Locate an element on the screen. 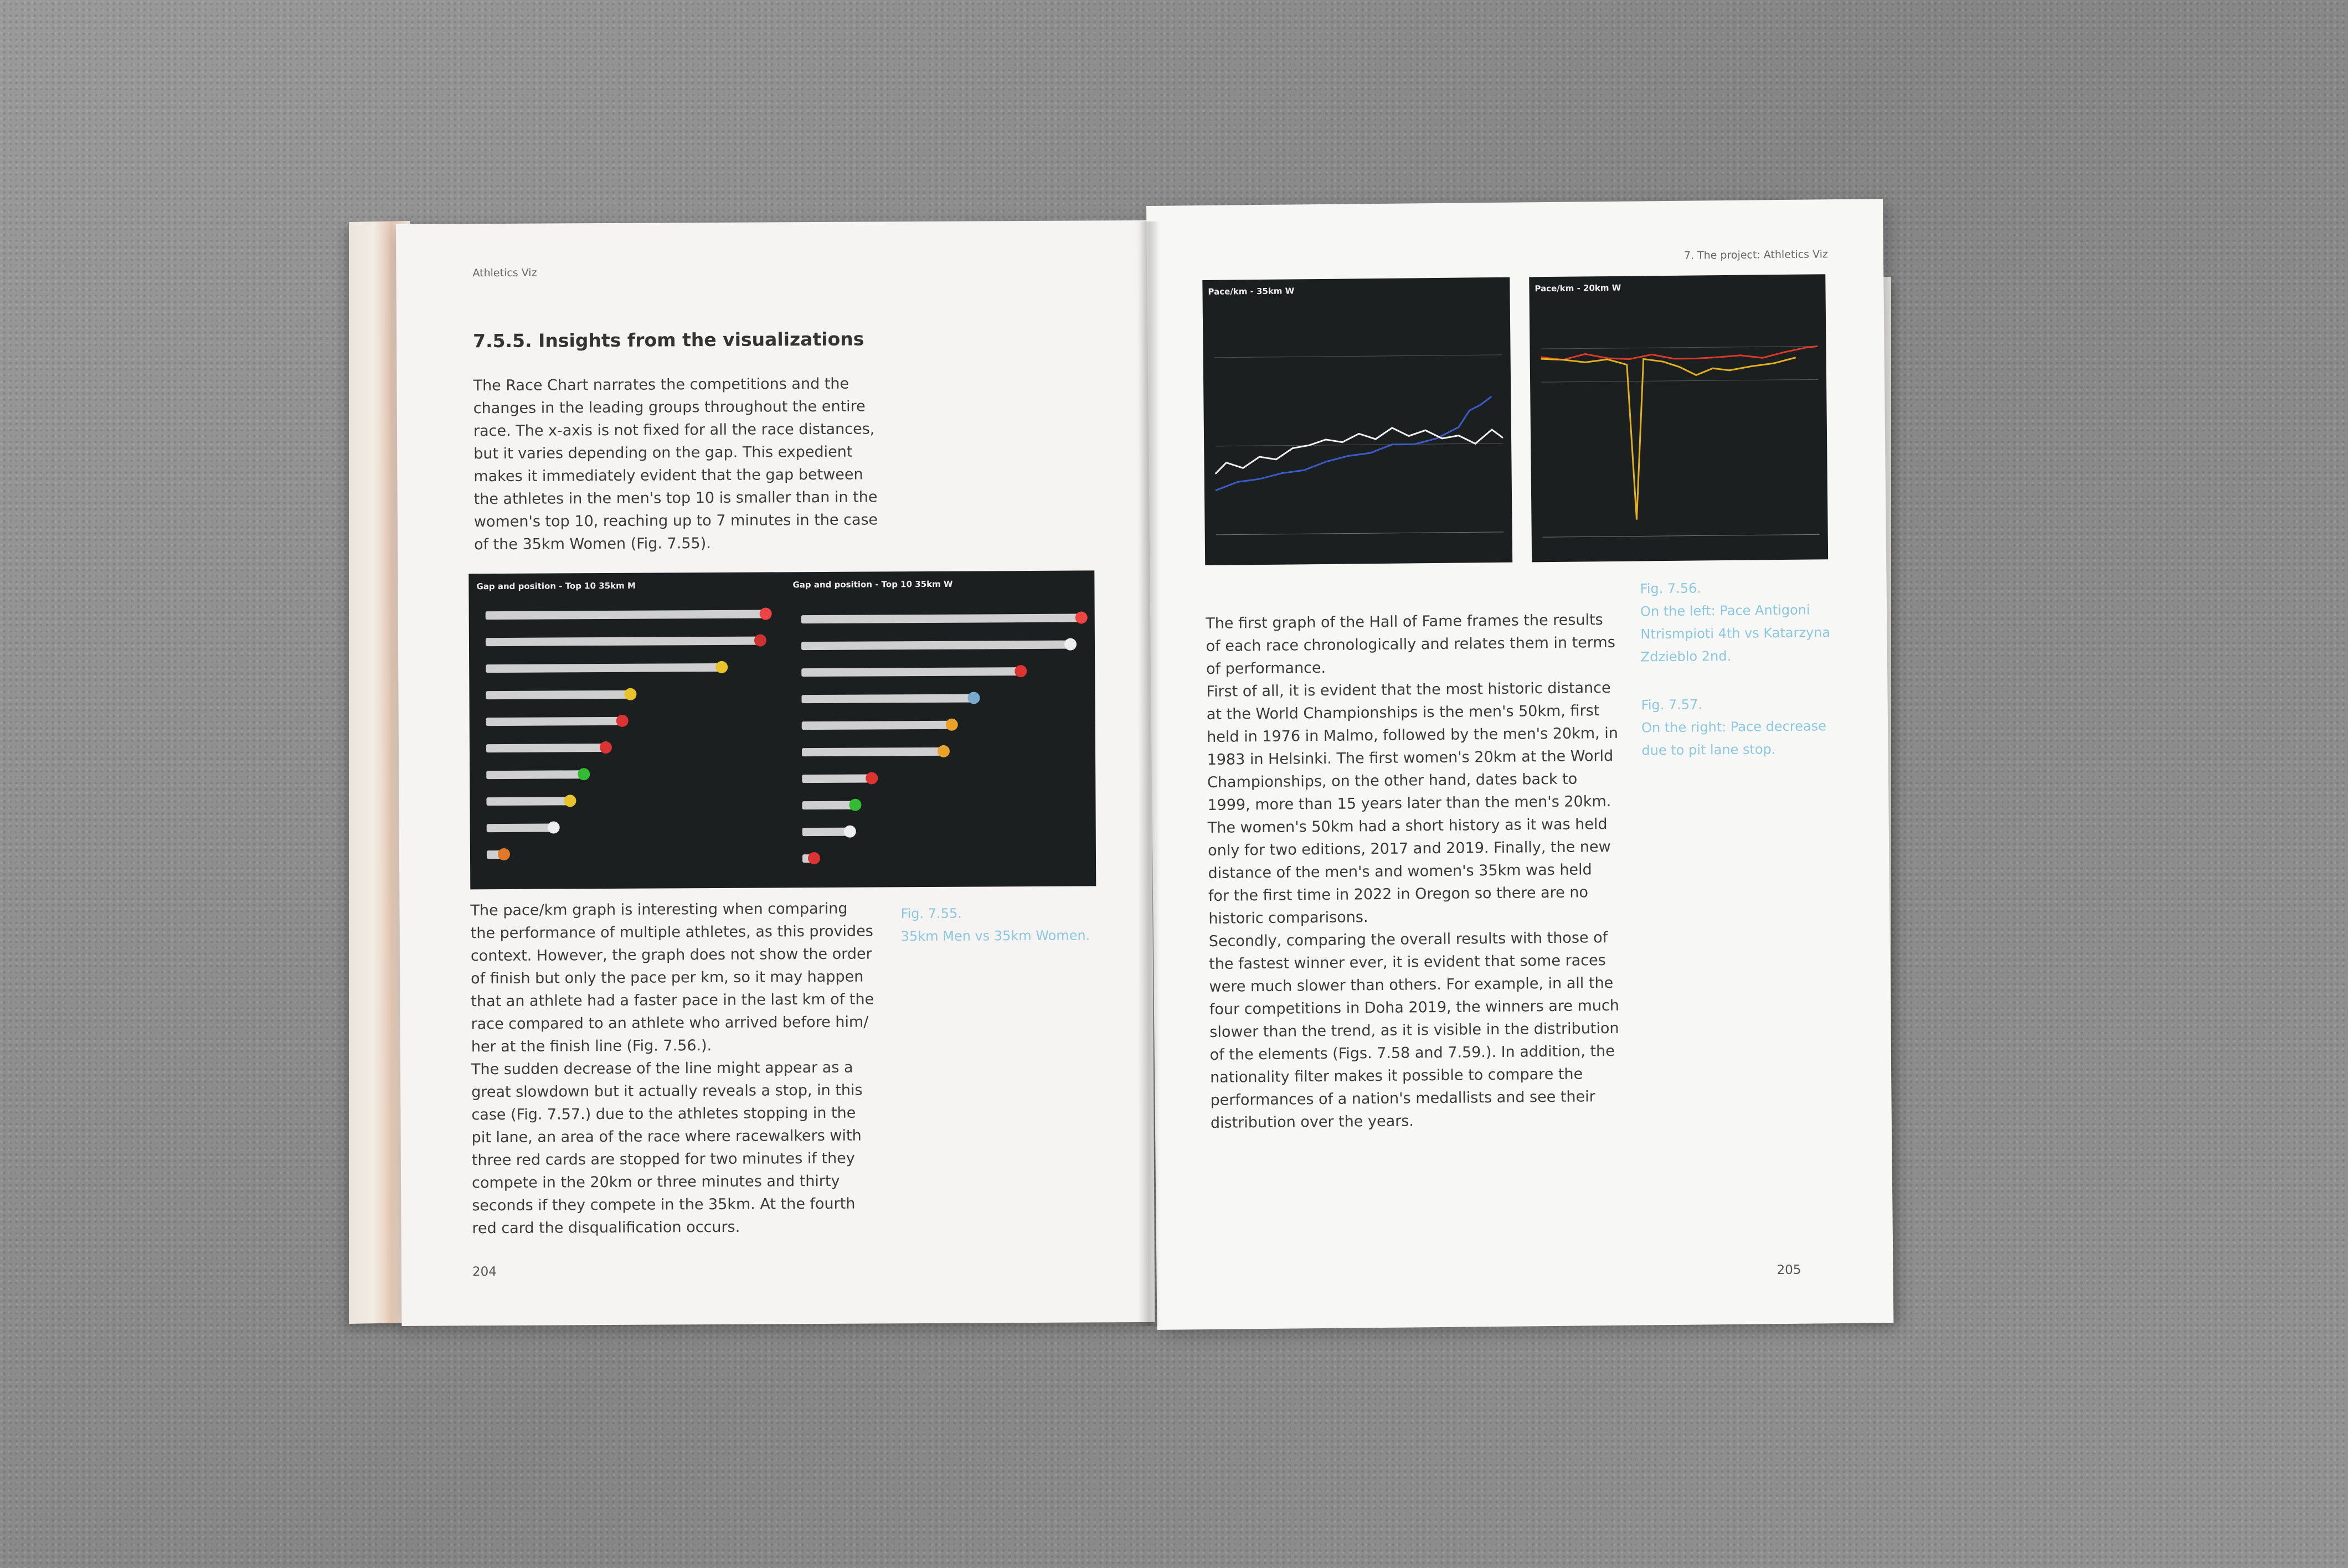 This screenshot has height=1568, width=2348. page-number-left: 204 is located at coordinates (485, 1272).